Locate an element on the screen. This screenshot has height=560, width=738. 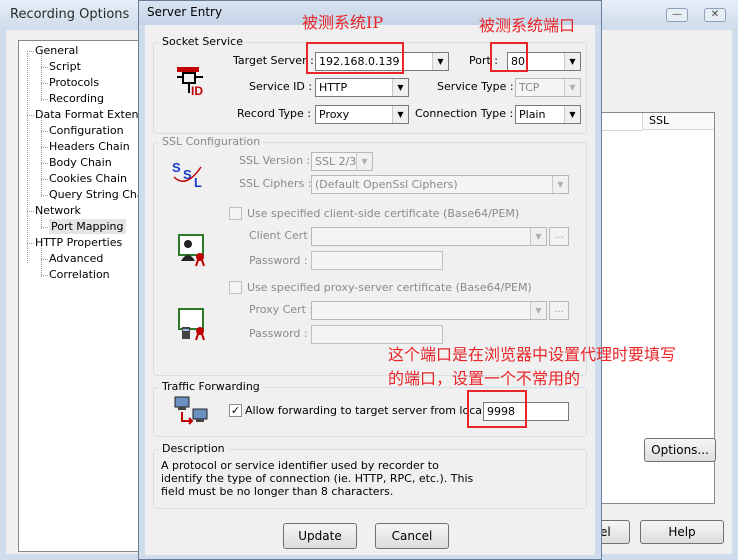
svg-text: L is located at coordinates (198, 182).